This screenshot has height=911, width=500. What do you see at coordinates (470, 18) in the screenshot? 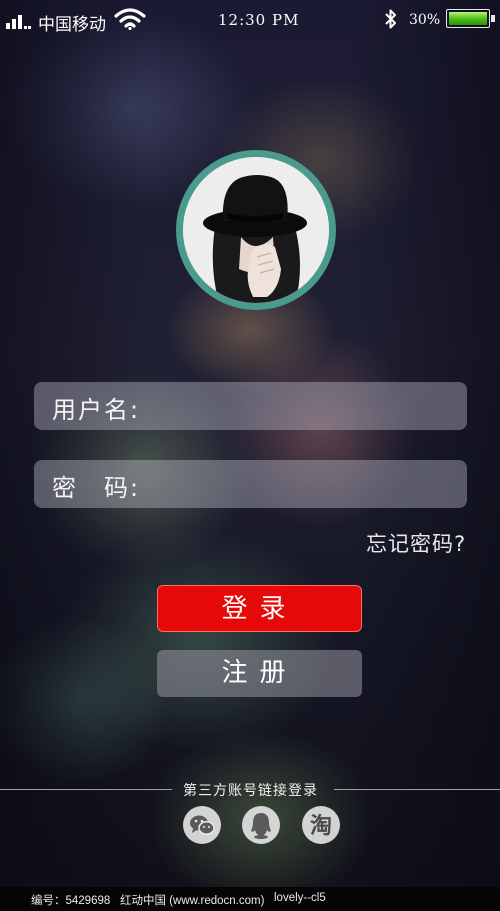
I see `battery-icon` at bounding box center [470, 18].